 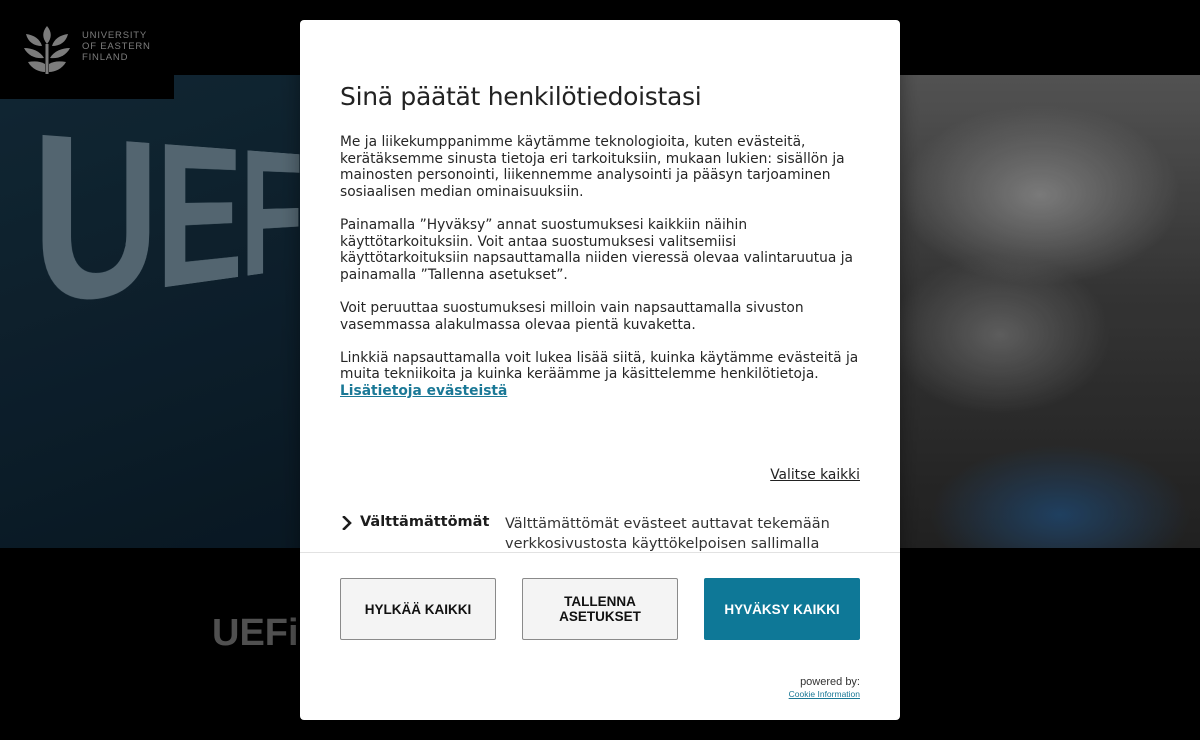 What do you see at coordinates (600, 616) in the screenshot?
I see `save-settings-label-line-2: ASETUKSET` at bounding box center [600, 616].